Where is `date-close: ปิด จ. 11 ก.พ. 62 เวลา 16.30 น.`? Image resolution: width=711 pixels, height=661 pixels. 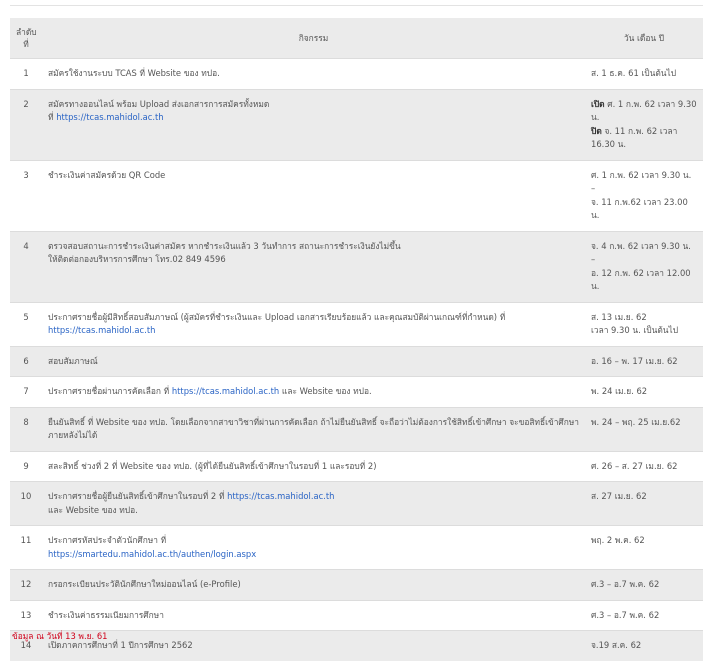 date-close: ปิด จ. 11 ก.พ. 62 เวลา 16.30 น. is located at coordinates (644, 138).